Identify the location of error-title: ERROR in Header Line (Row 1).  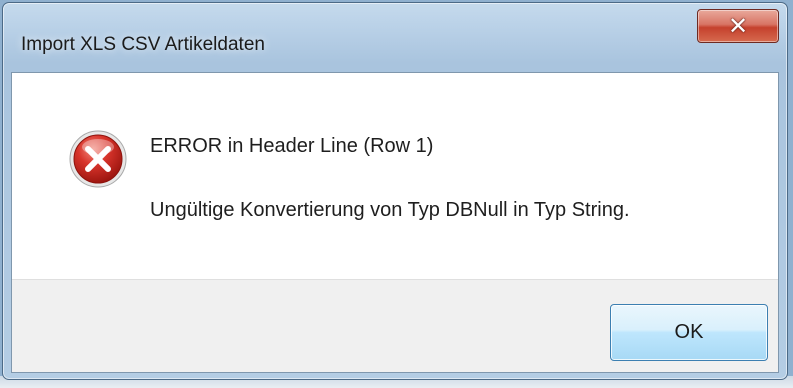
(292, 146).